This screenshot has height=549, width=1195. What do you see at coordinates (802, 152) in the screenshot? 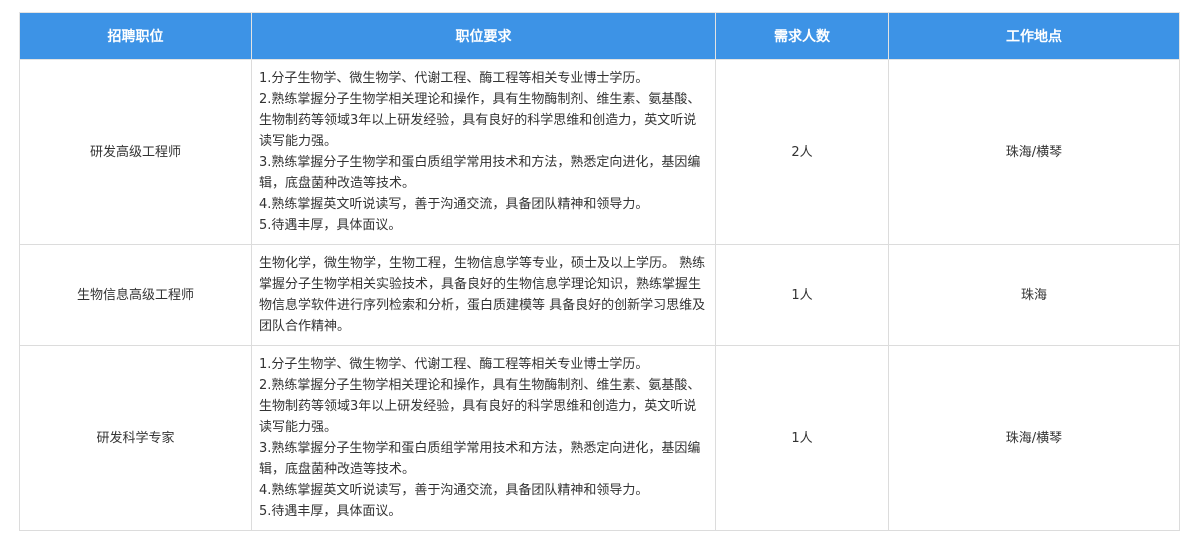
I see `cell-count: 2人` at bounding box center [802, 152].